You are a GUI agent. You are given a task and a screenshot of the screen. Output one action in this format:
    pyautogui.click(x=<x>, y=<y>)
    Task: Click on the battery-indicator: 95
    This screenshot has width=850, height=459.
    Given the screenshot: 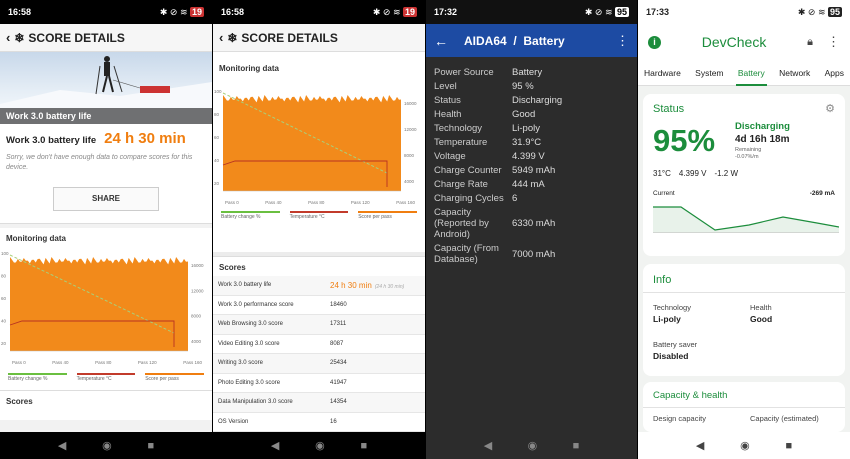 What is the action you would take?
    pyautogui.click(x=621, y=11)
    